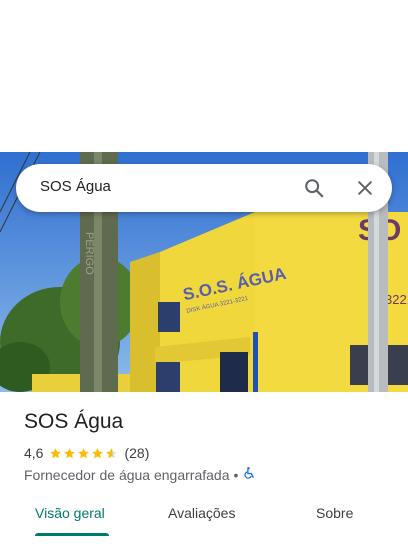  What do you see at coordinates (201, 513) in the screenshot?
I see `tab-reviews: Avaliações` at bounding box center [201, 513].